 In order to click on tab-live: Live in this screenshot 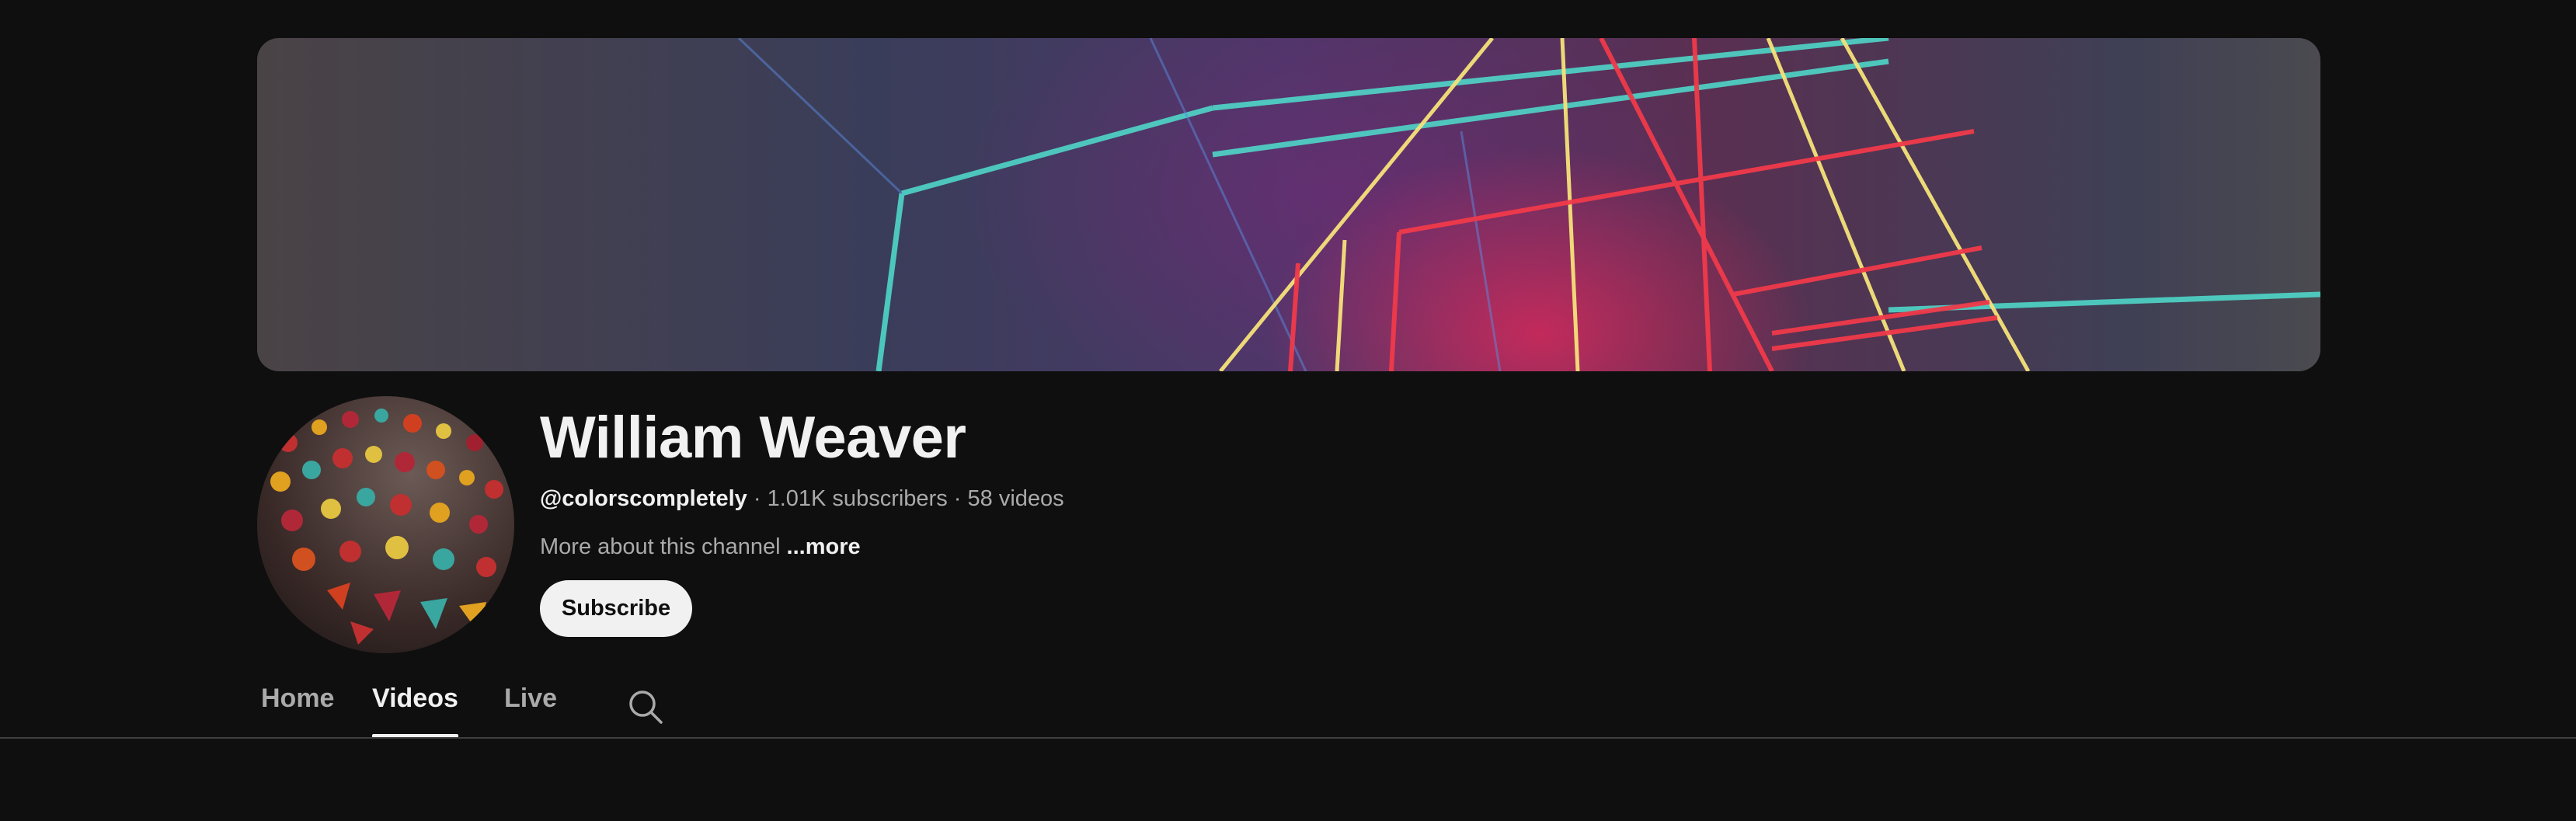, I will do `click(530, 707)`.